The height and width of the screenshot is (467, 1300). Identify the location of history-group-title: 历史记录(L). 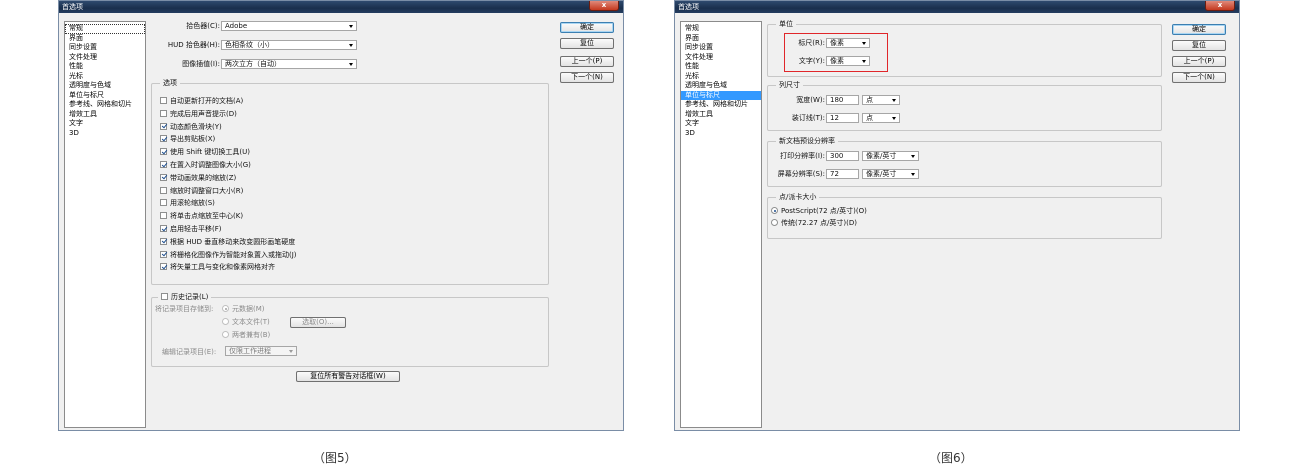
(185, 297).